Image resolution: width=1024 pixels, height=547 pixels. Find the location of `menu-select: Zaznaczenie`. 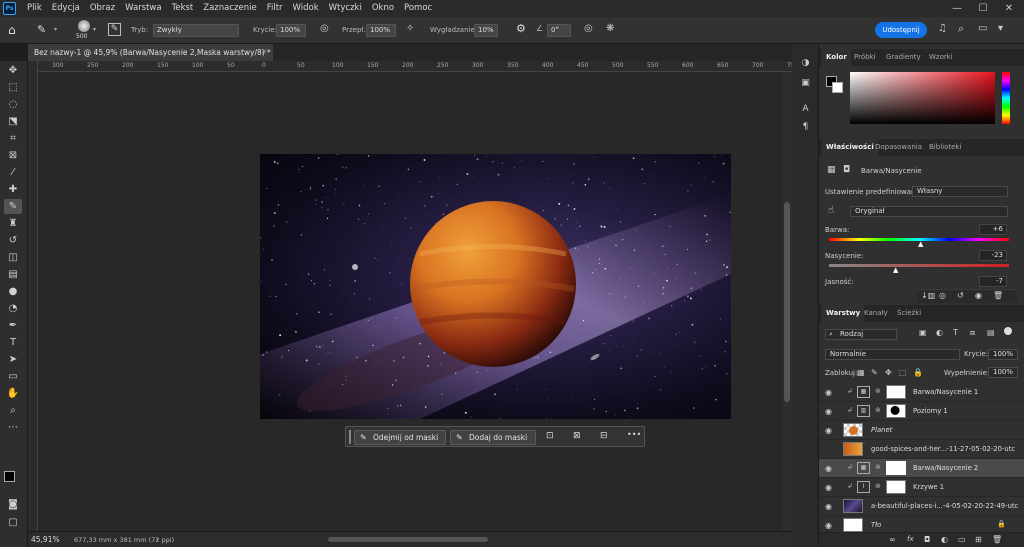

menu-select: Zaznaczenie is located at coordinates (229, 8).